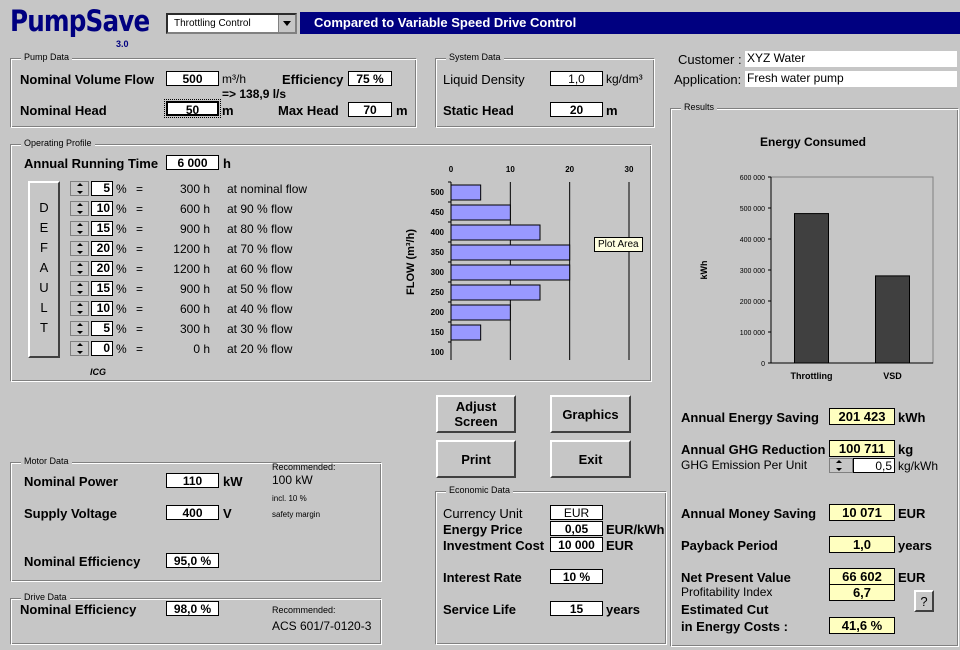  I want to click on currency-input: EUR, so click(576, 512).